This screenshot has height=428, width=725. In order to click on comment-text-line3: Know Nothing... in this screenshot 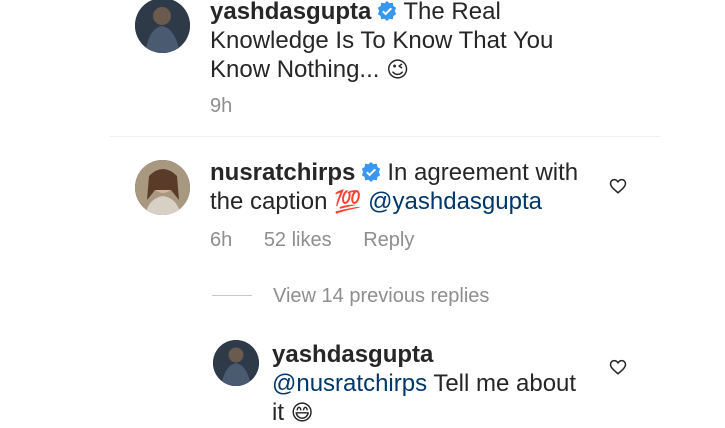, I will do `click(295, 69)`.